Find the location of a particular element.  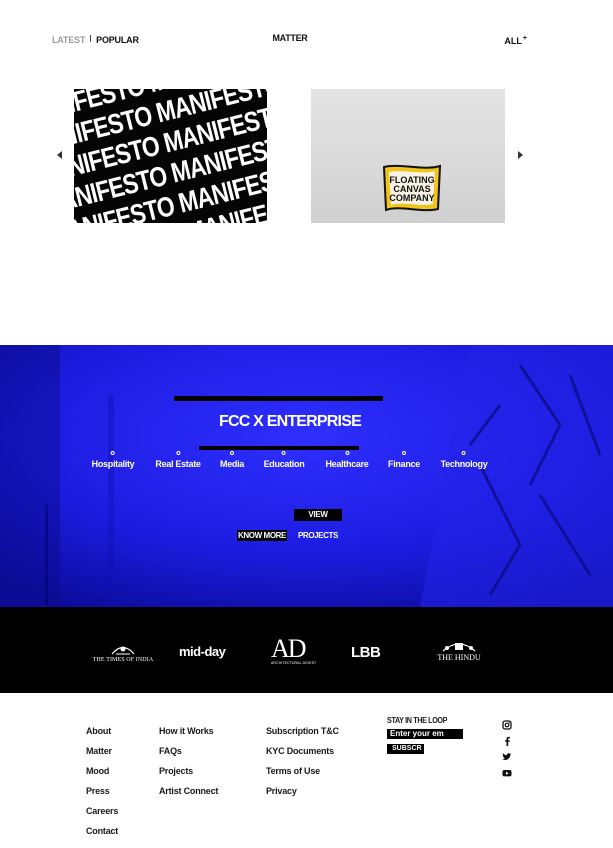

all-link-plus: + is located at coordinates (524, 38).